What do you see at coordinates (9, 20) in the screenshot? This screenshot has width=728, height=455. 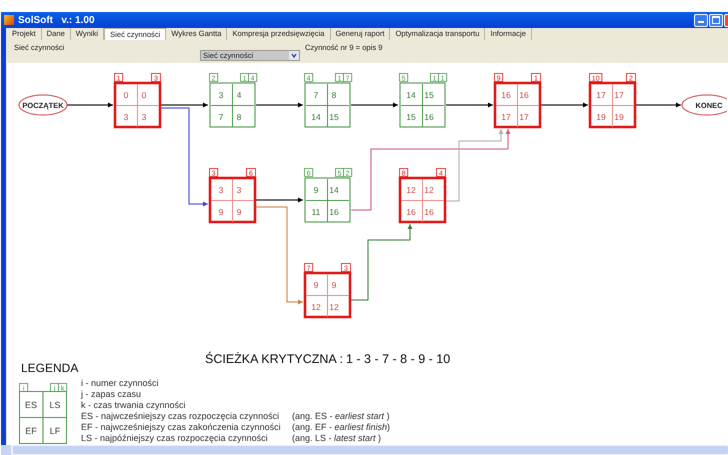 I see `app-icon` at bounding box center [9, 20].